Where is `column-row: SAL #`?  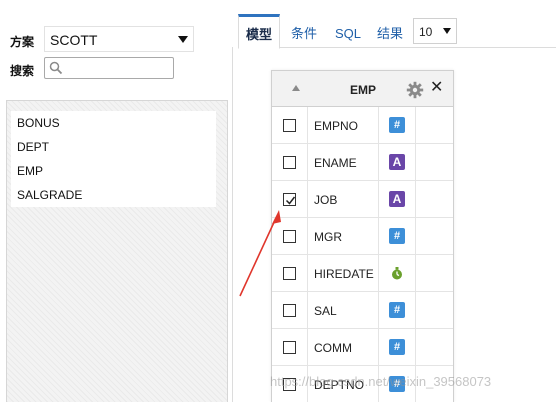 column-row: SAL # is located at coordinates (362, 310).